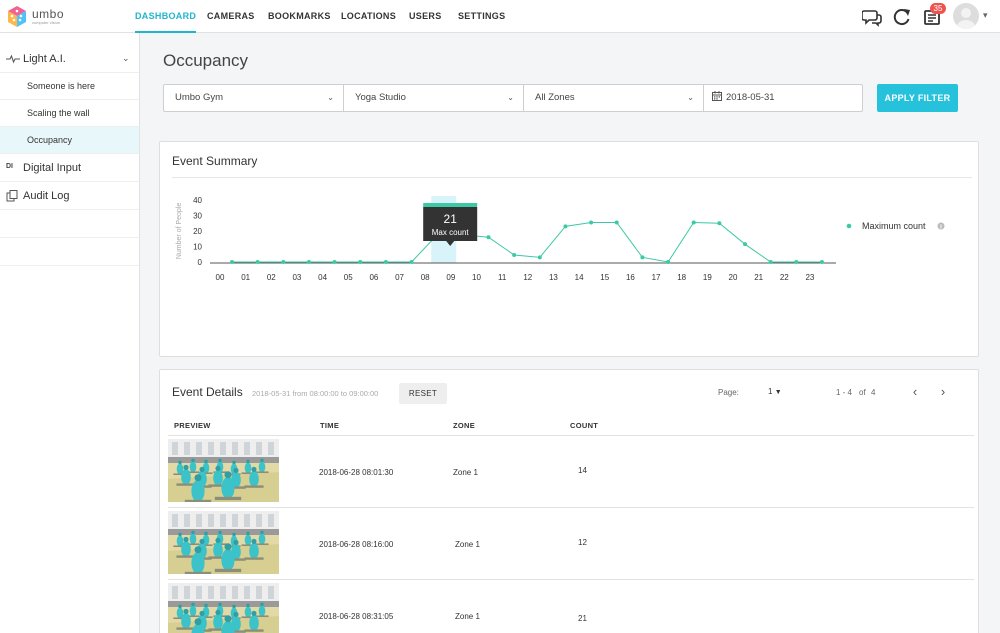 The width and height of the screenshot is (1000, 633). I want to click on tooltip-accent-bar, so click(450, 205).